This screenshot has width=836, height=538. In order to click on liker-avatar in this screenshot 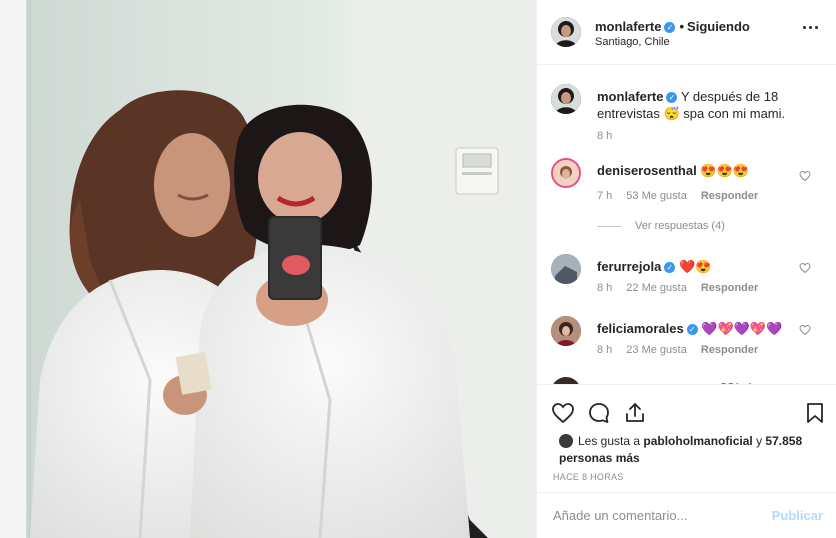, I will do `click(566, 441)`.